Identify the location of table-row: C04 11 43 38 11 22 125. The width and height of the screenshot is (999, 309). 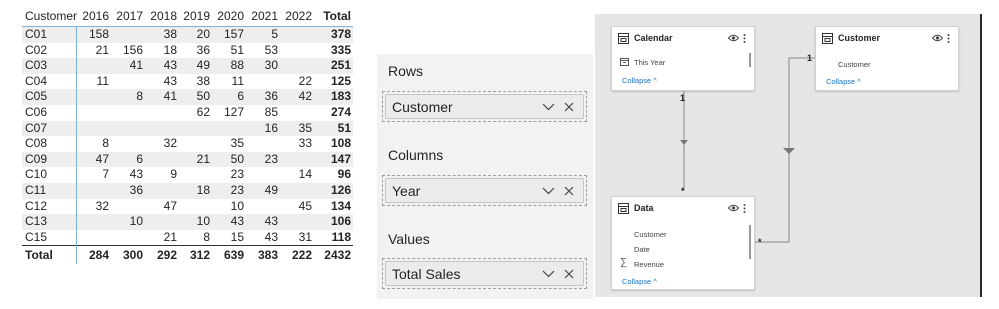
(187, 81).